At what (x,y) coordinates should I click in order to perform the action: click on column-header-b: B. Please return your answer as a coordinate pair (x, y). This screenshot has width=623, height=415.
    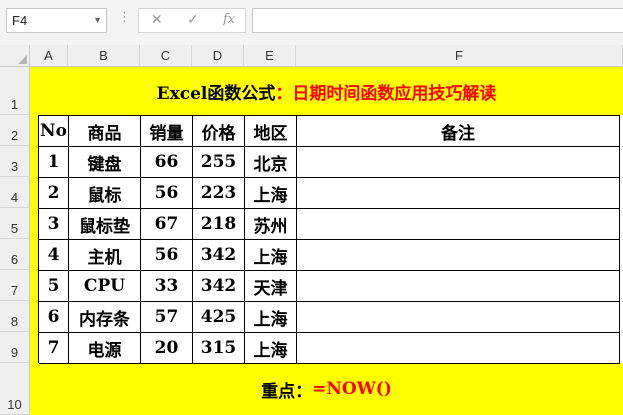
    Looking at the image, I should click on (104, 56).